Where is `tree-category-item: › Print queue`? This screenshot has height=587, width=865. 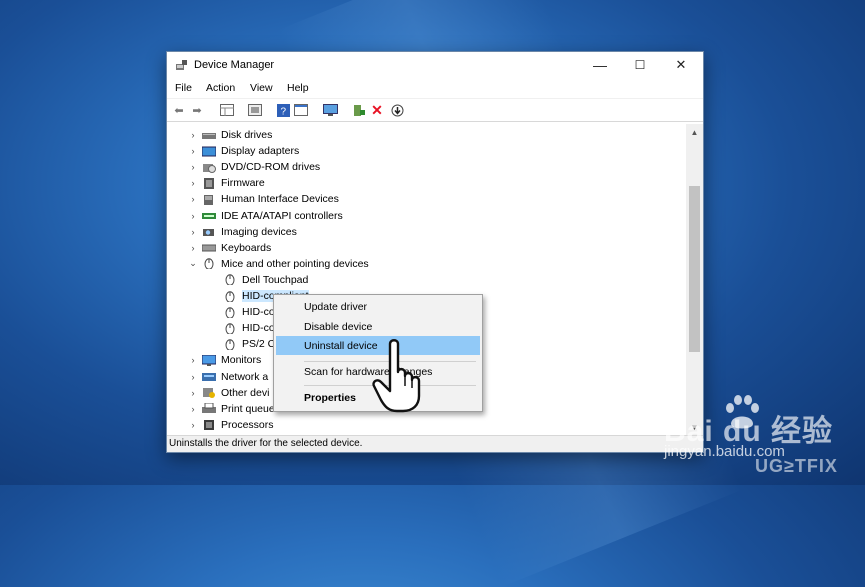 tree-category-item: › Print queue is located at coordinates (231, 409).